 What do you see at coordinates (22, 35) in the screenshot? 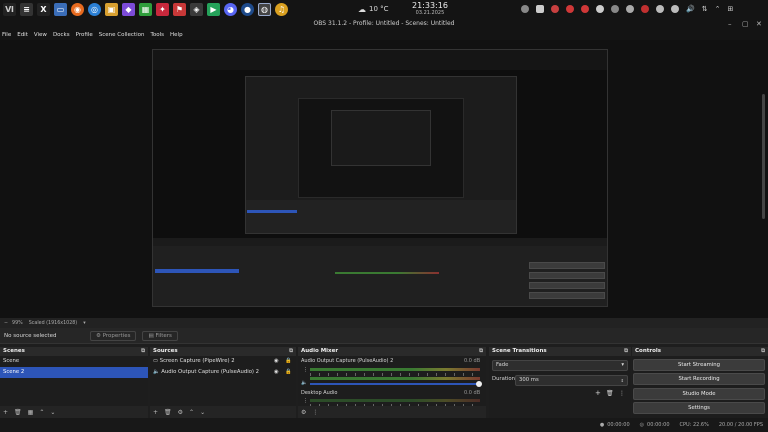
I see `menu-edit: Edit` at bounding box center [22, 35].